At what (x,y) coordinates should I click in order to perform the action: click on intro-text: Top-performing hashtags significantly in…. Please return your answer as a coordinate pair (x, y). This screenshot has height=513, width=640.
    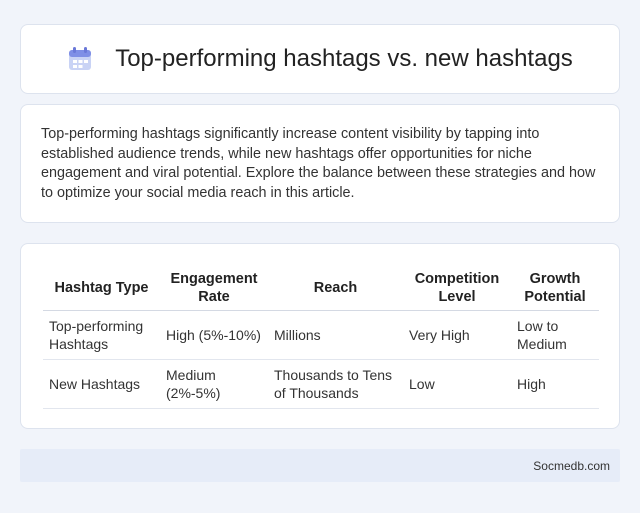
    Looking at the image, I should click on (318, 163).